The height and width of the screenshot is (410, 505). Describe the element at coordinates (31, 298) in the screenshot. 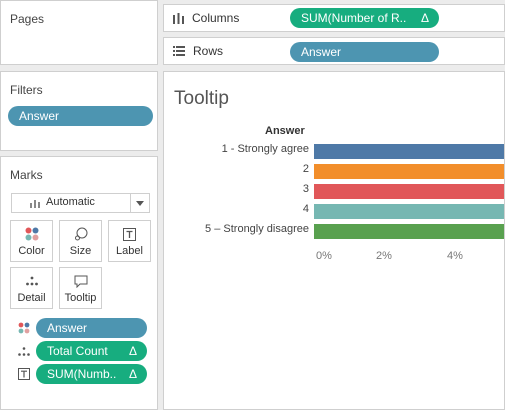

I see `detail-button-label: Detail` at that location.